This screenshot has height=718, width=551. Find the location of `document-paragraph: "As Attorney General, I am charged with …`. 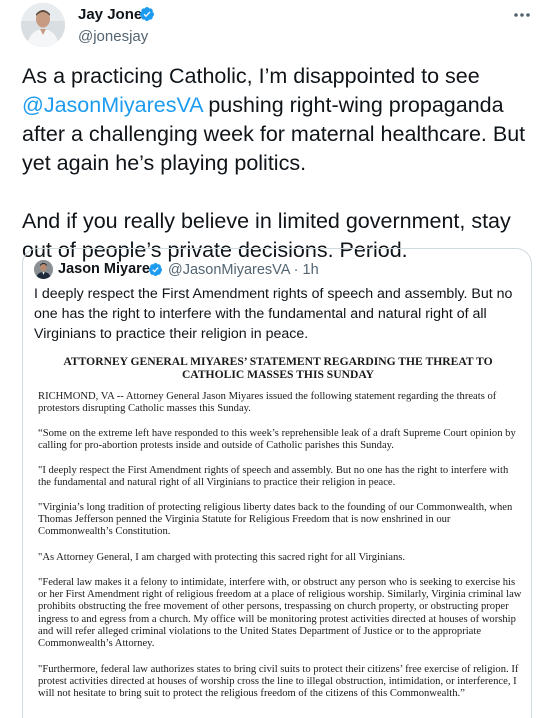

document-paragraph: "As Attorney General, I am charged with … is located at coordinates (222, 557).